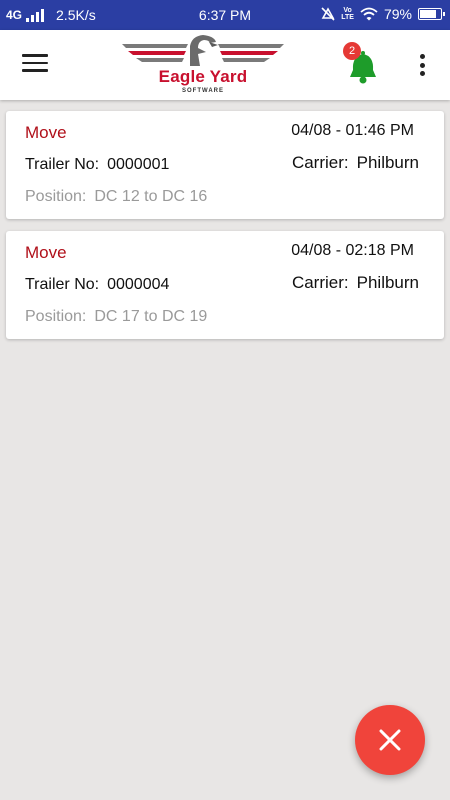 Image resolution: width=450 pixels, height=800 pixels. What do you see at coordinates (203, 91) in the screenshot?
I see `logo-subtitle: SOFTWARE` at bounding box center [203, 91].